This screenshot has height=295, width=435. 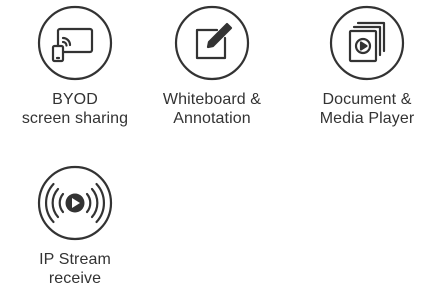 I want to click on feature-byod-title: BYOD, so click(x=75, y=99).